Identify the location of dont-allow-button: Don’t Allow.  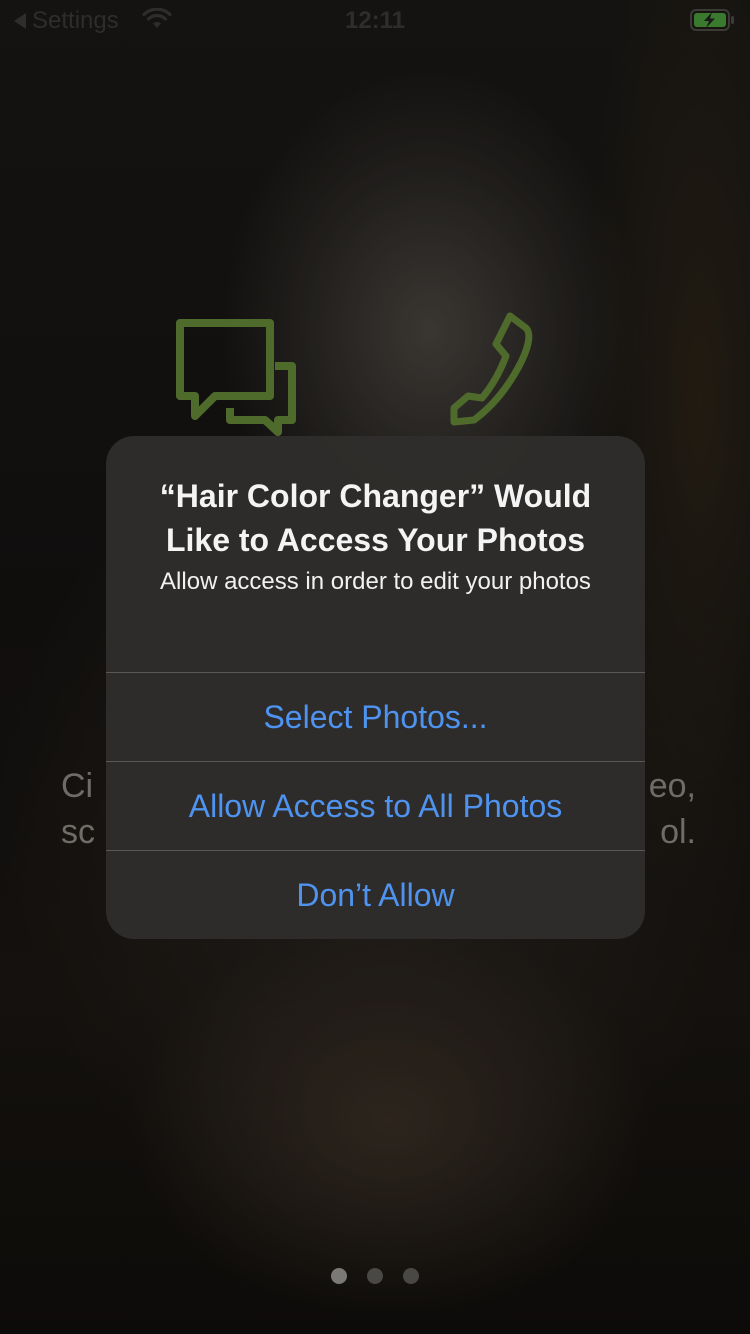
(375, 895).